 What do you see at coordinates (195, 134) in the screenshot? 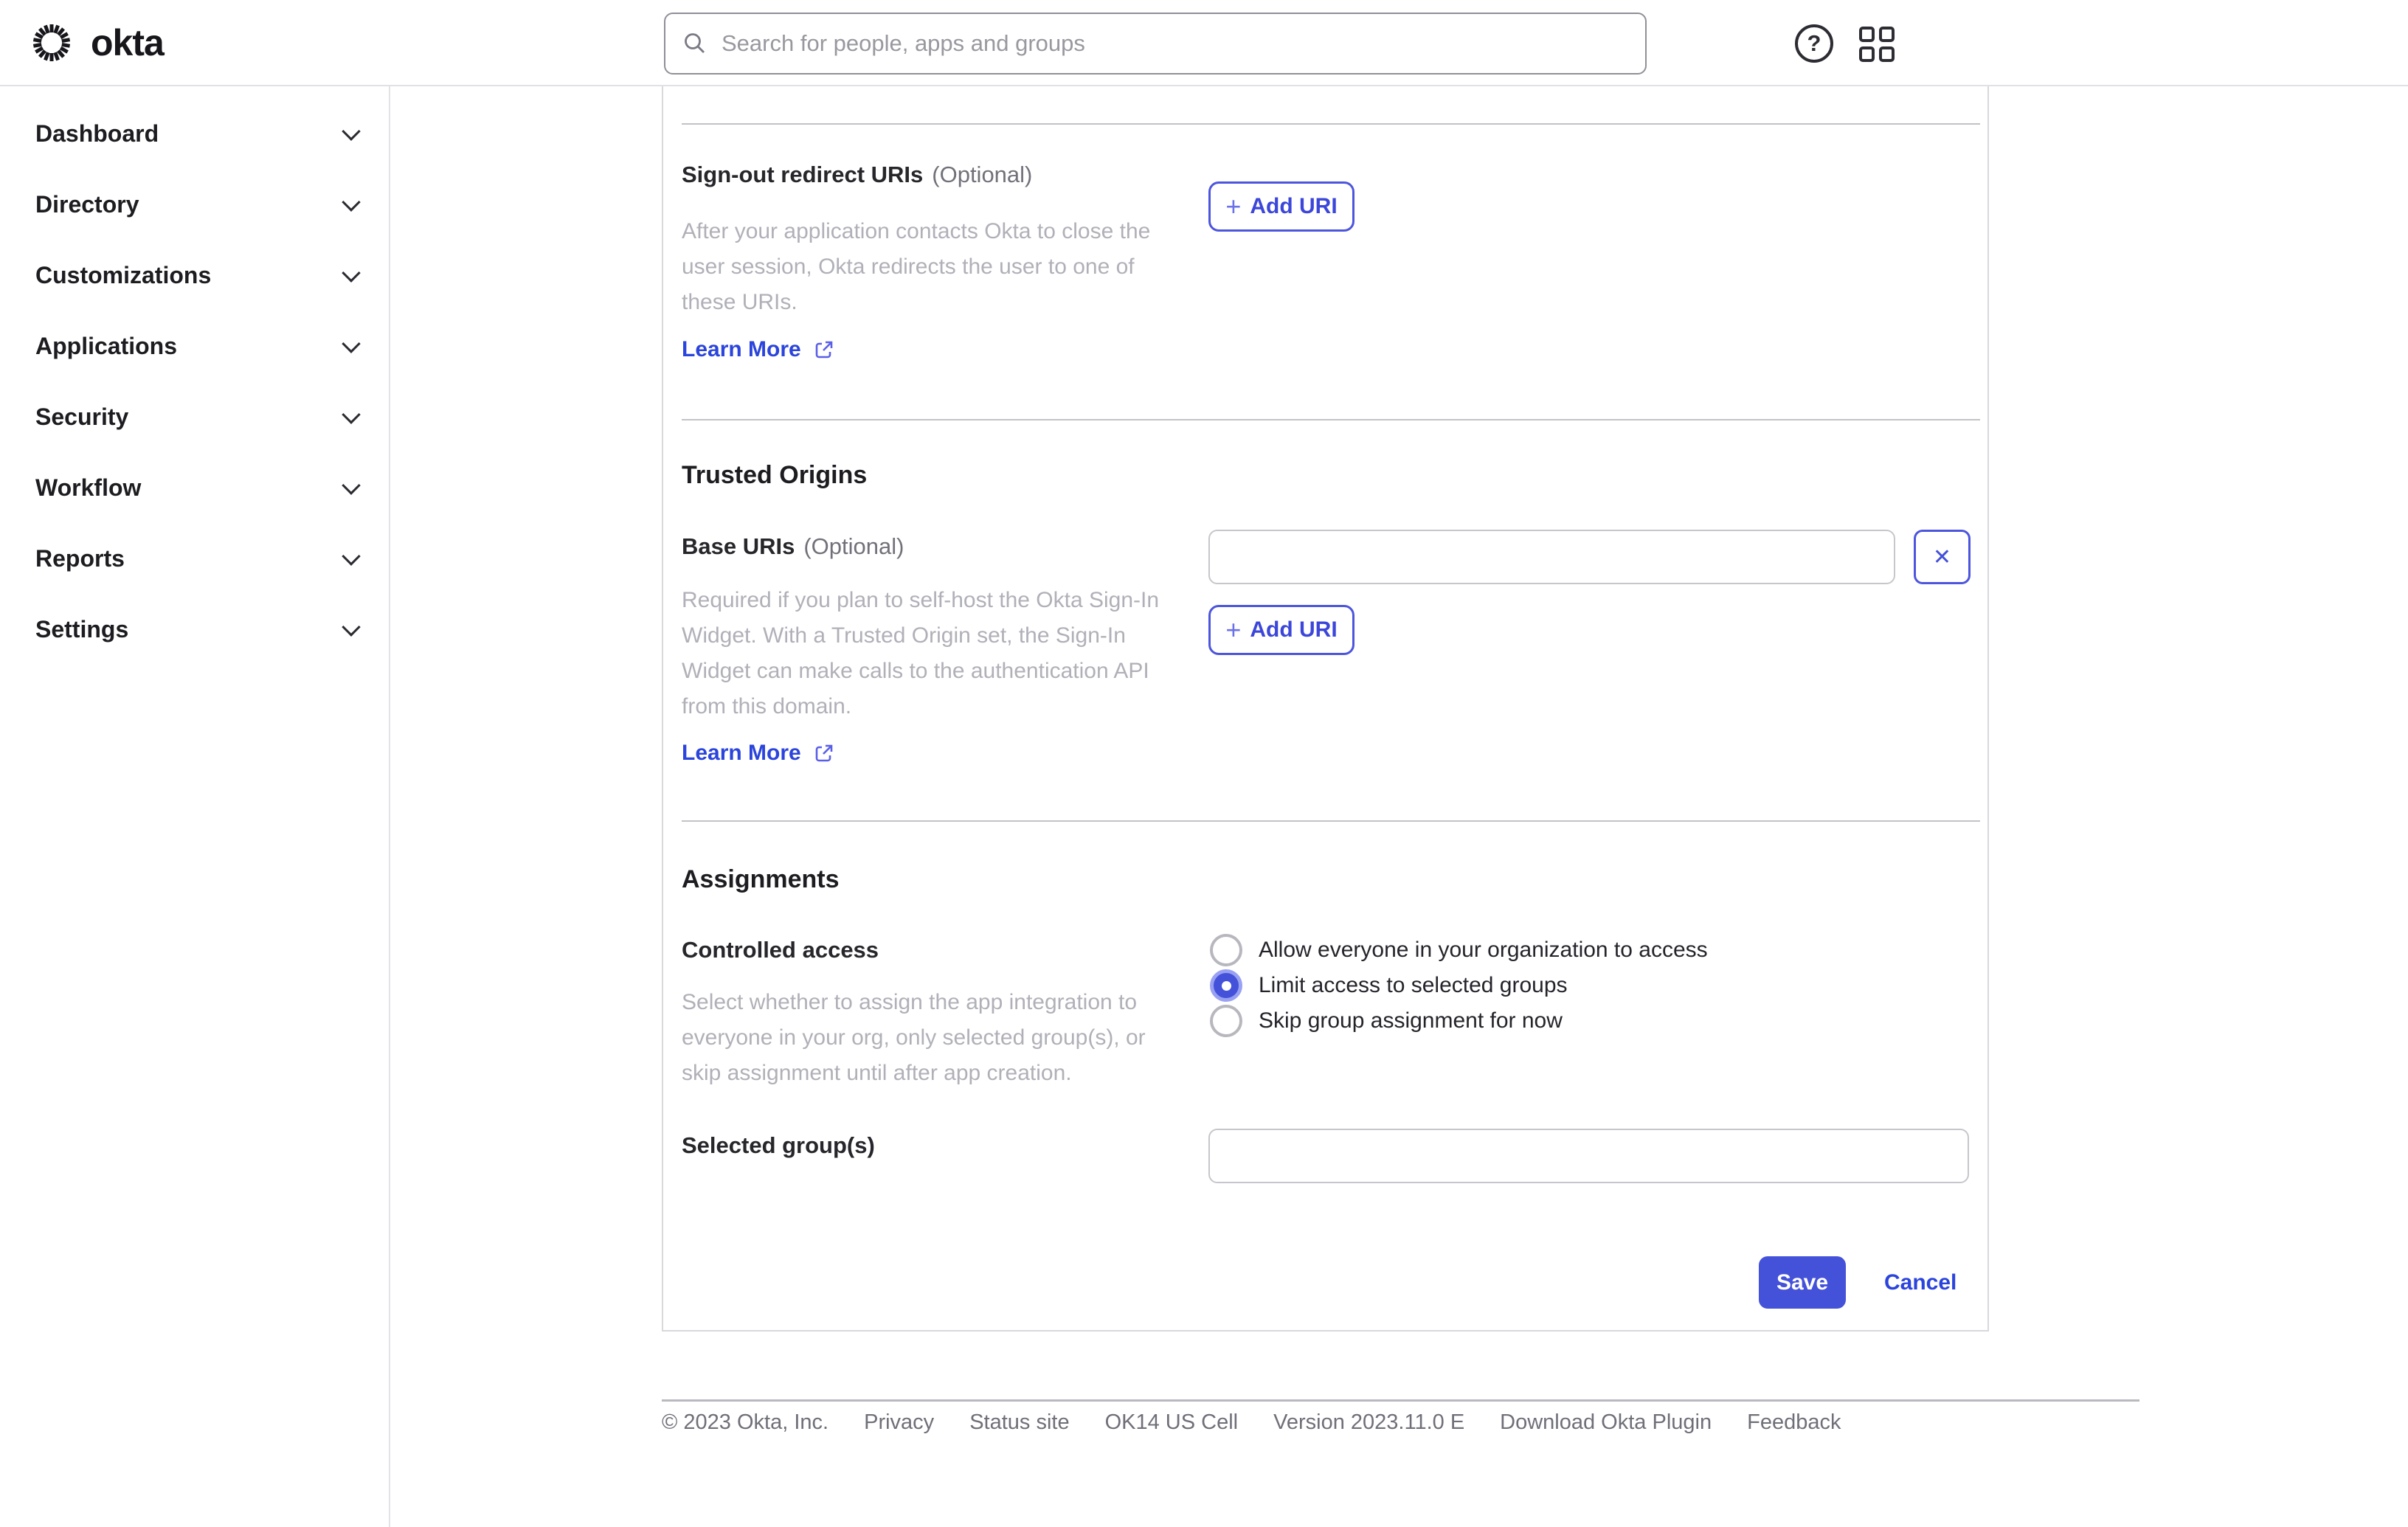
I see `sidebar-item-dashboard: Dashboard` at bounding box center [195, 134].